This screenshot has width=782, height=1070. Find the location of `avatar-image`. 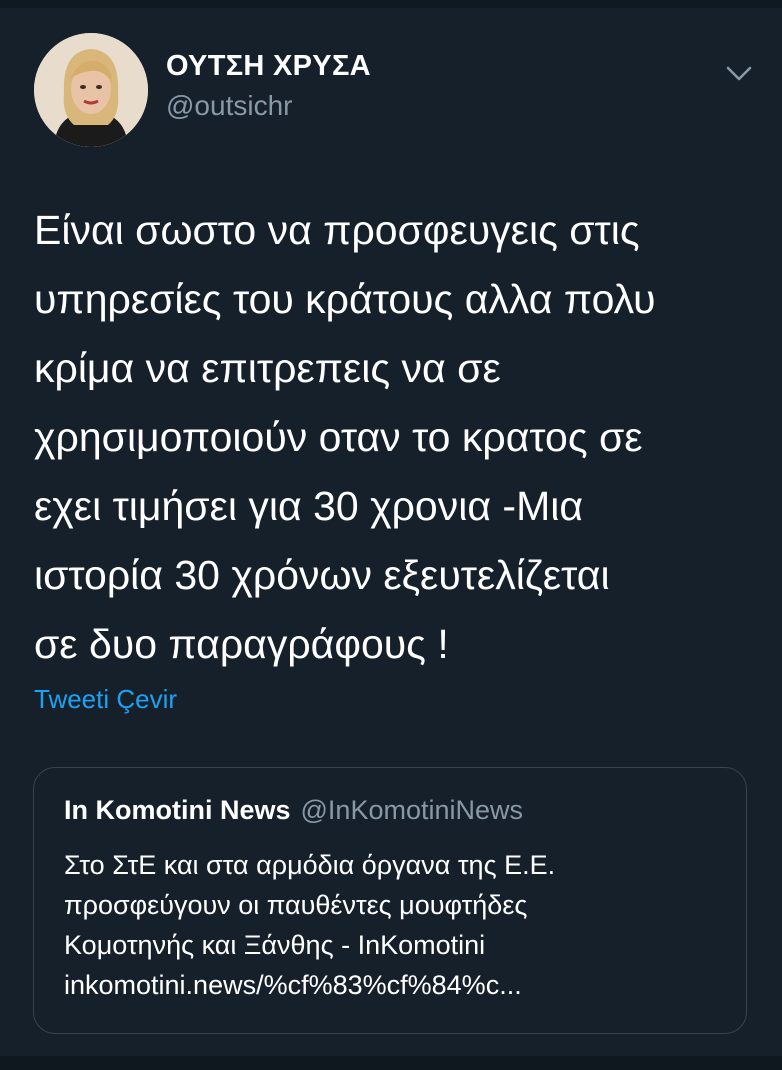

avatar-image is located at coordinates (91, 90).